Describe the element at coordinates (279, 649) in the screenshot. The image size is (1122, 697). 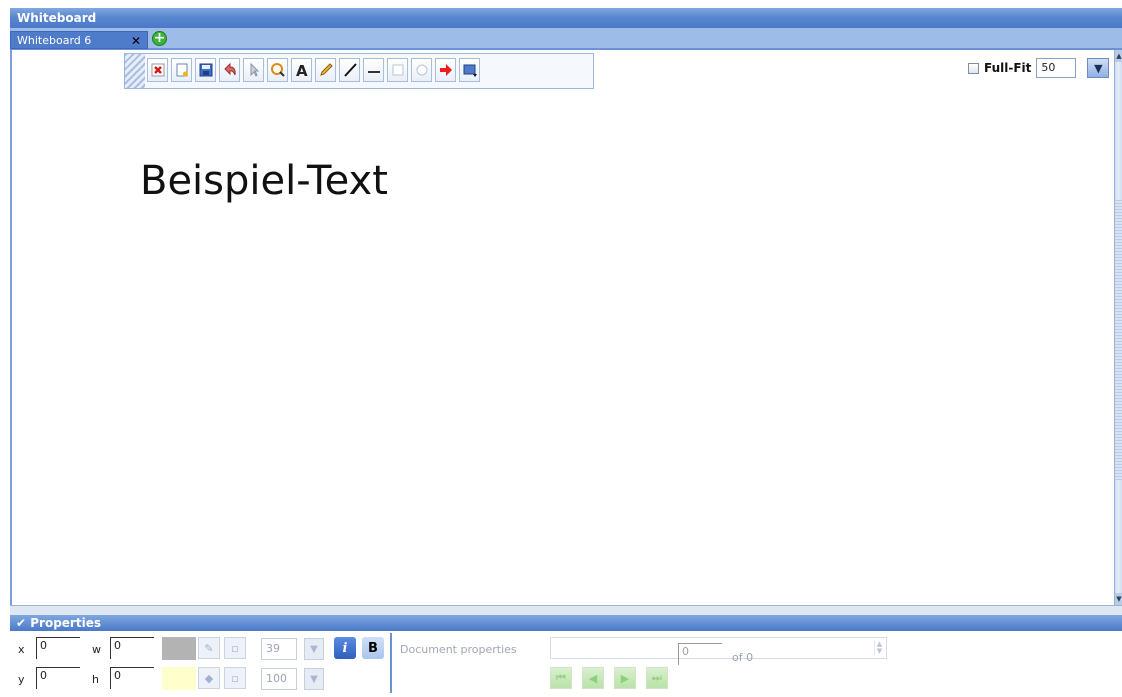
I see `font-size-input: 39` at that location.